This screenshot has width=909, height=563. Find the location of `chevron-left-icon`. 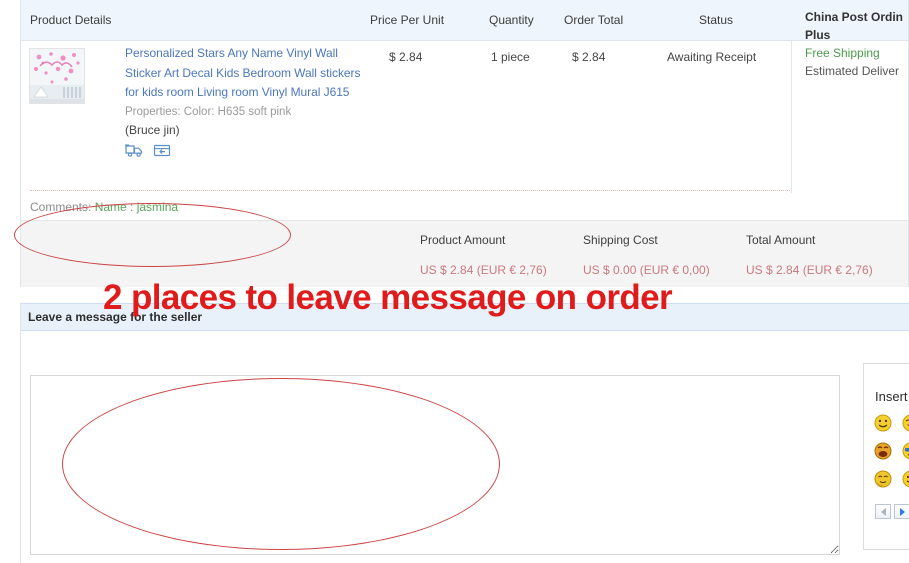

chevron-left-icon is located at coordinates (883, 511).